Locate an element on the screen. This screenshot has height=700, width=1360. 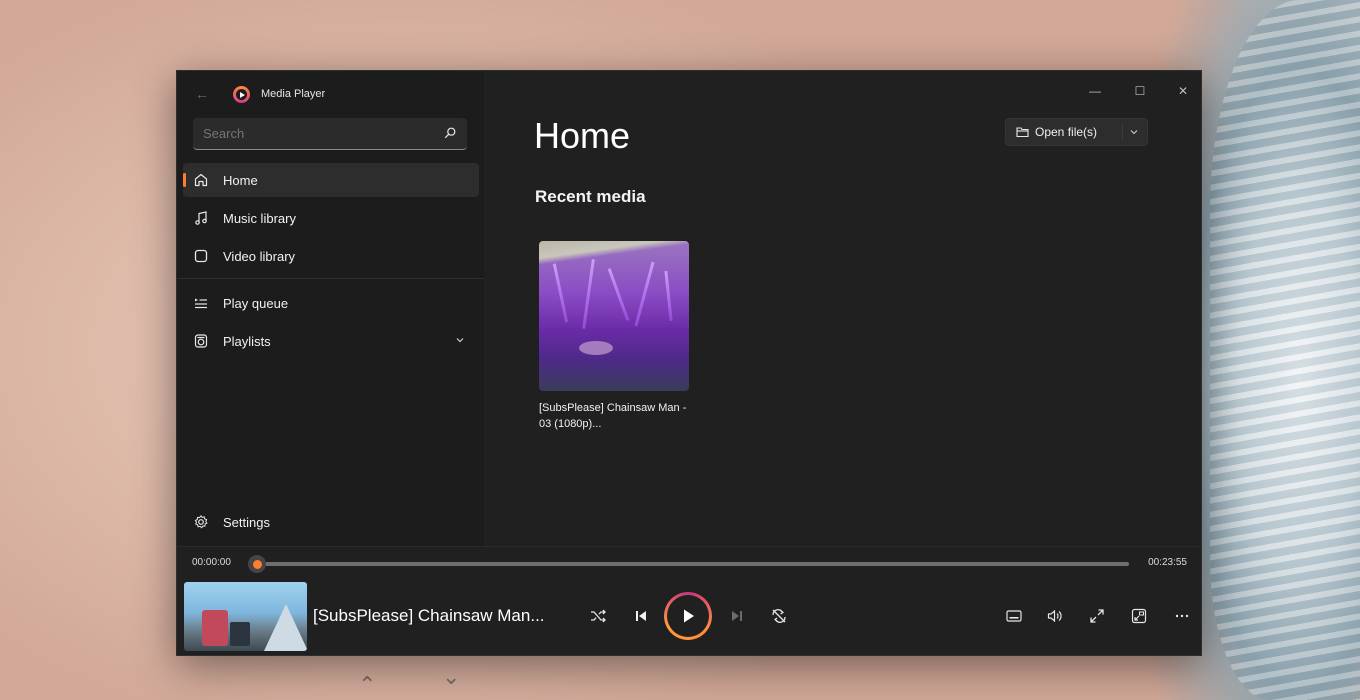
sidebar-item-label: Music library is located at coordinates (259, 218).